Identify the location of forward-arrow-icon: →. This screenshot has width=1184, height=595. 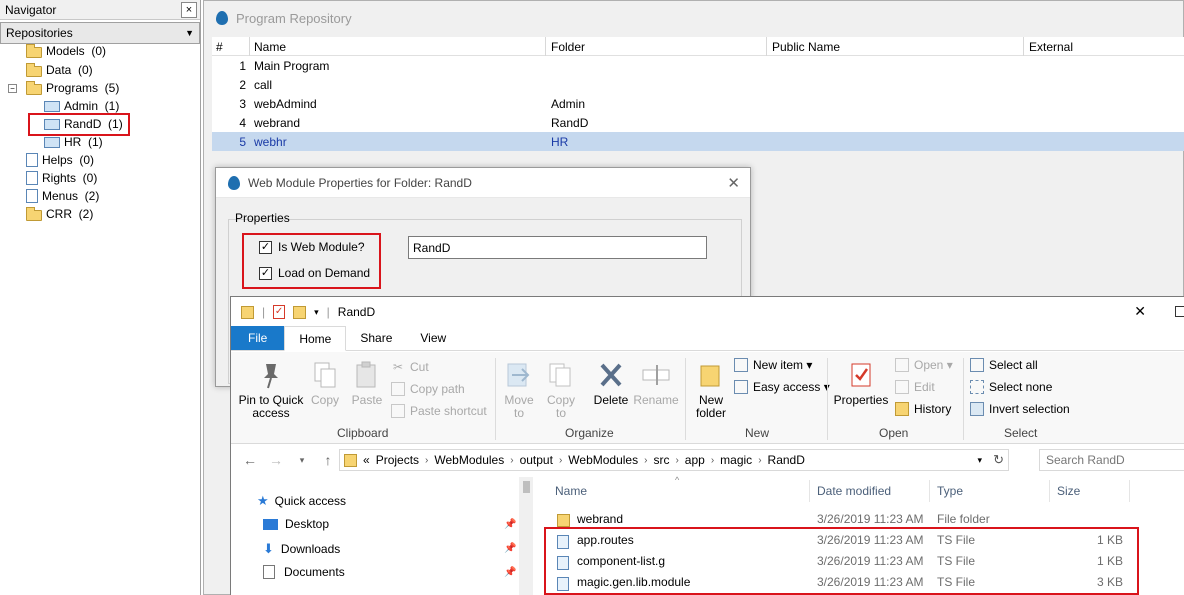
(276, 460).